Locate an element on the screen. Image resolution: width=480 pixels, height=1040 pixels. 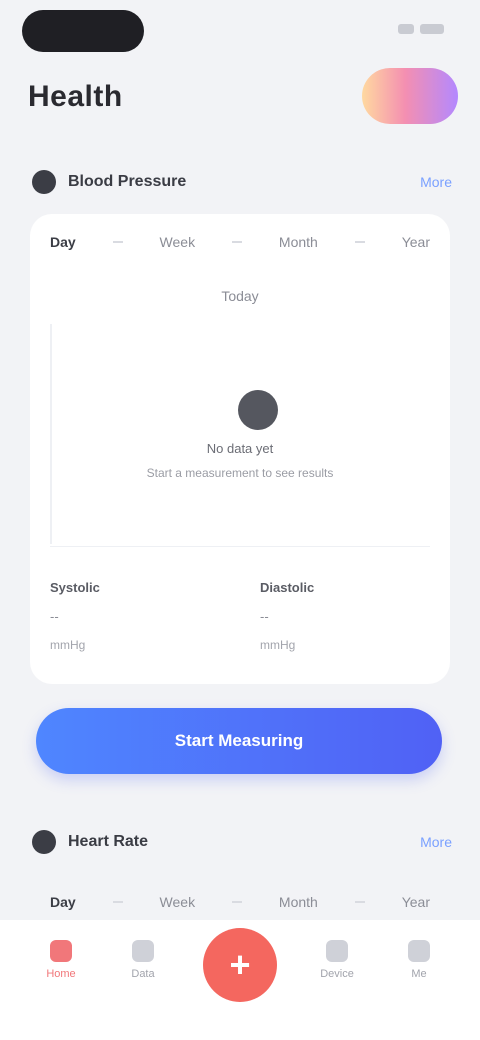
start-measuring-button: Start Measuring is located at coordinates (239, 741).